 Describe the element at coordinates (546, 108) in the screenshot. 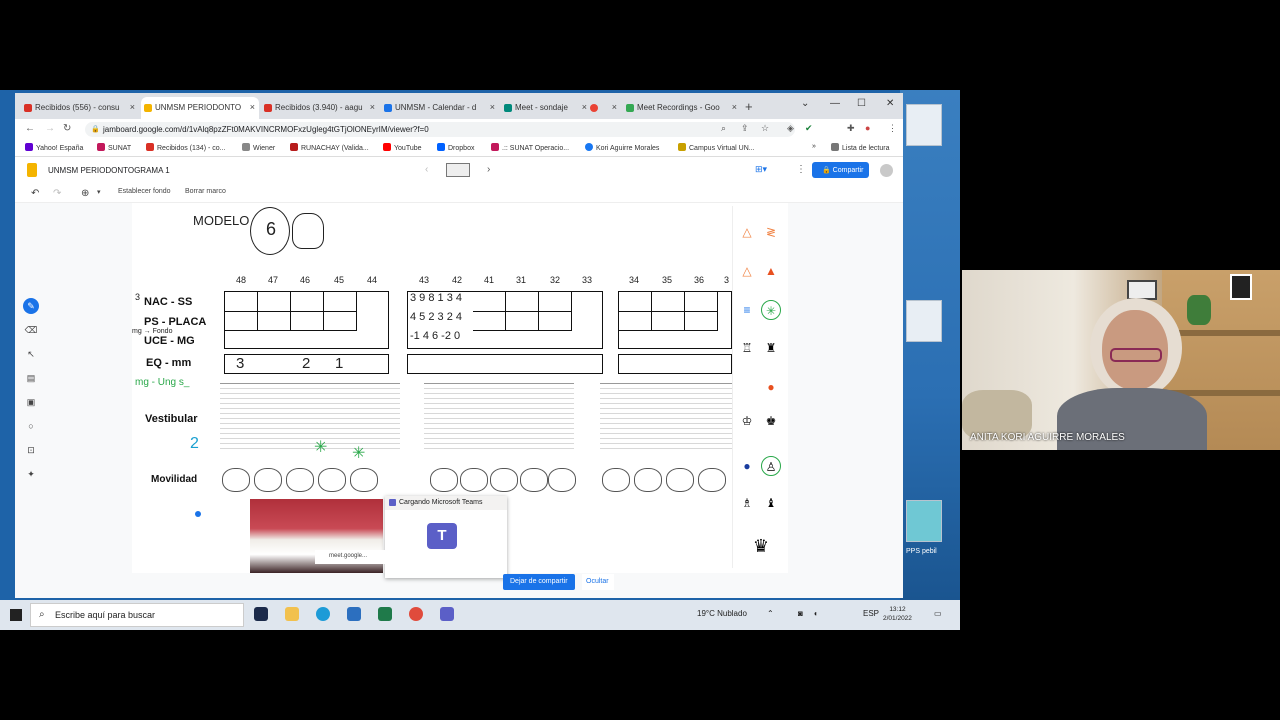

I see `tab-meet: Meet - sondaje ×` at that location.